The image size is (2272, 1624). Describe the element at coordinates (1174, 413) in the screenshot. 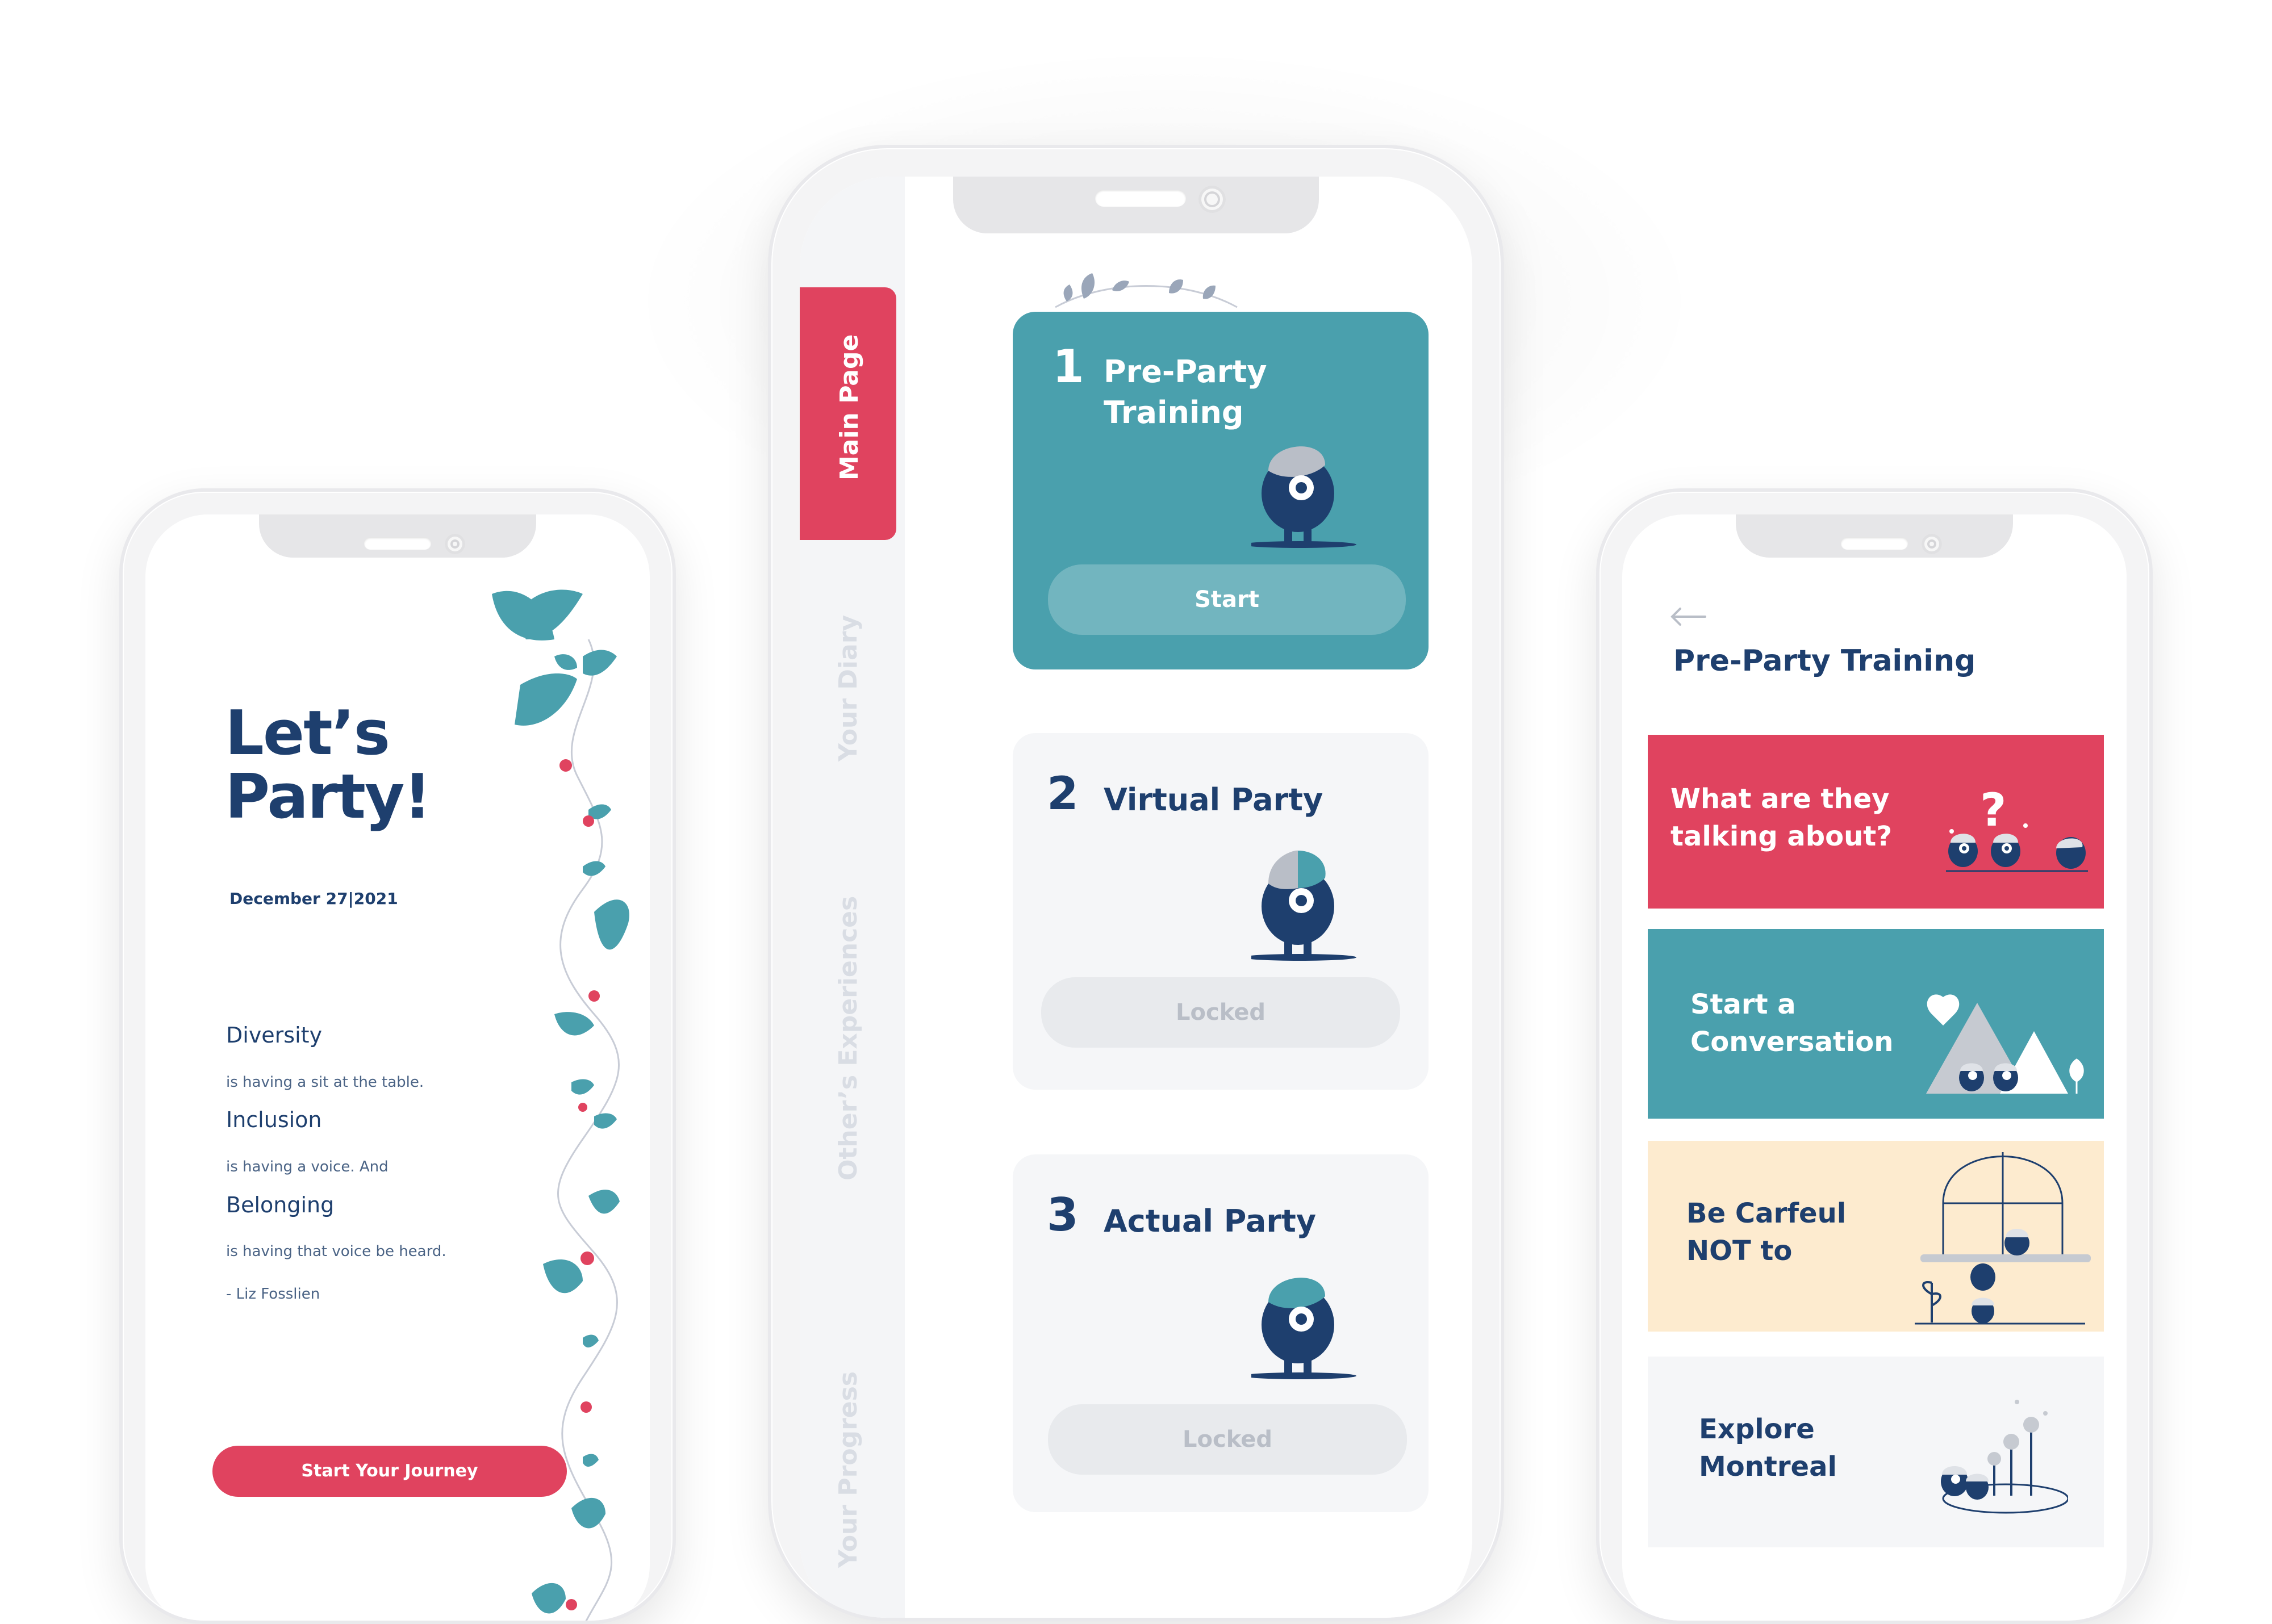

I see `card-title-line2: Training` at that location.